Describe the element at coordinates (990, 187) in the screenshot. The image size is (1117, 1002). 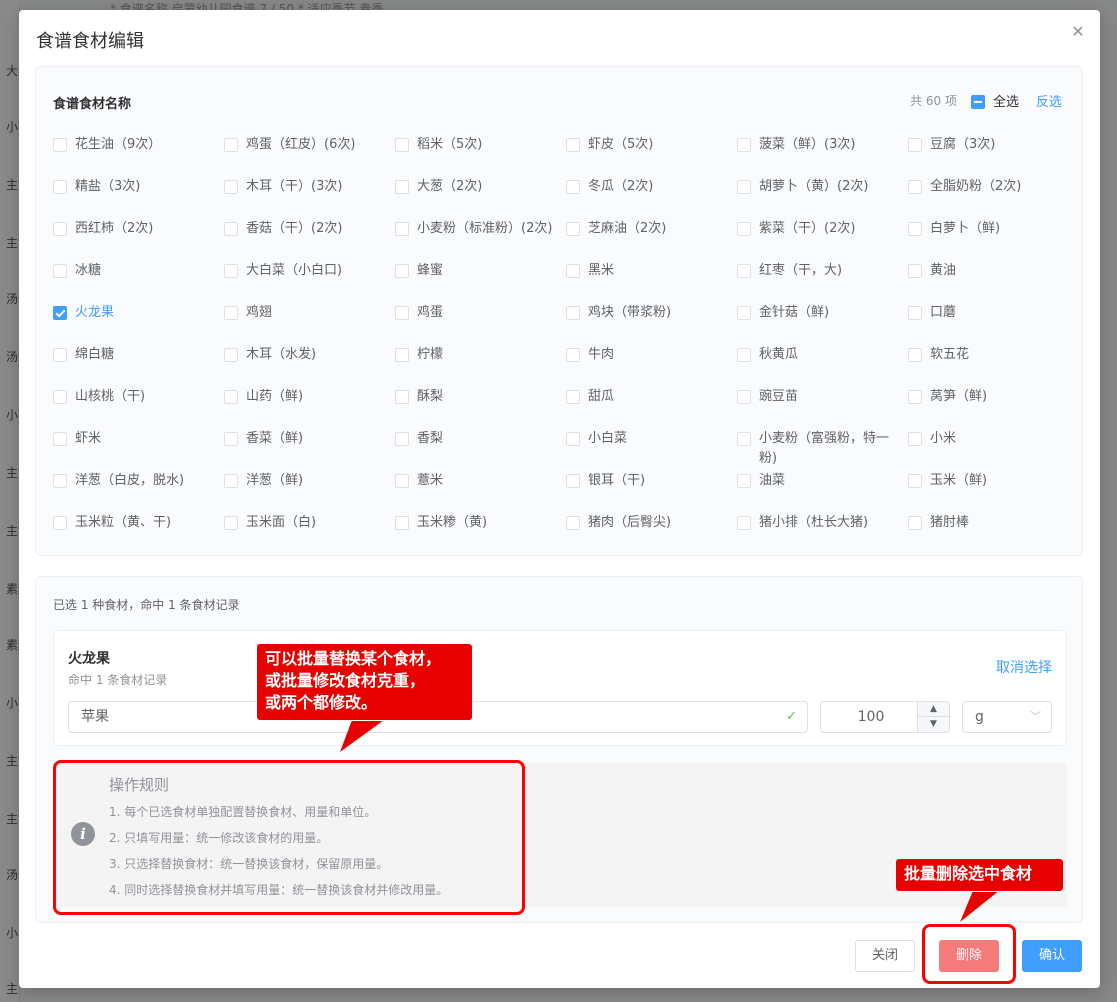
I see `ingredient-checkbox-item: 全脂奶粉（2次)` at that location.